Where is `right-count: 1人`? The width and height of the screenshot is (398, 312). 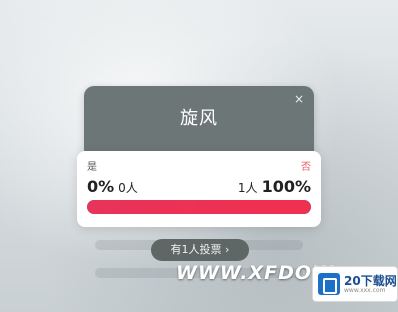 right-count: 1人 is located at coordinates (247, 188).